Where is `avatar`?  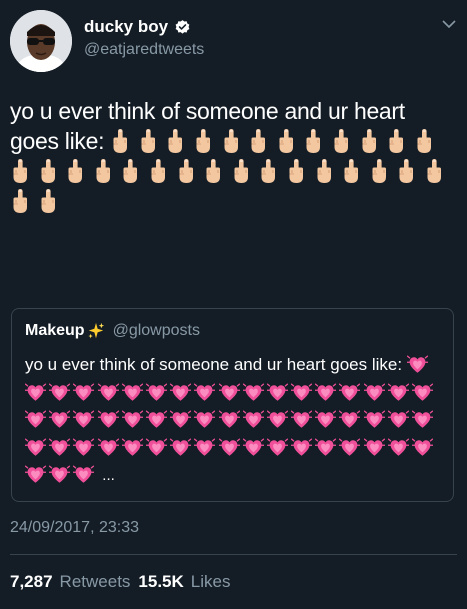
avatar is located at coordinates (41, 41).